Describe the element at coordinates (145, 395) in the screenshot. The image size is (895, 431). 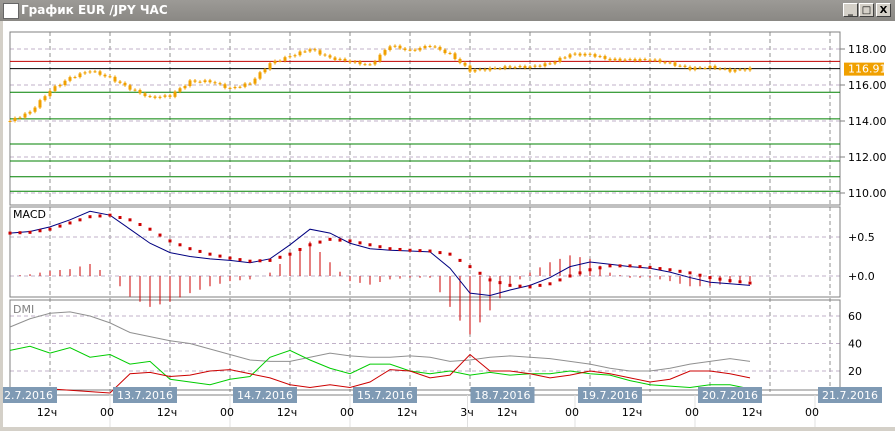
I see `date-label: 13.7.2016` at that location.